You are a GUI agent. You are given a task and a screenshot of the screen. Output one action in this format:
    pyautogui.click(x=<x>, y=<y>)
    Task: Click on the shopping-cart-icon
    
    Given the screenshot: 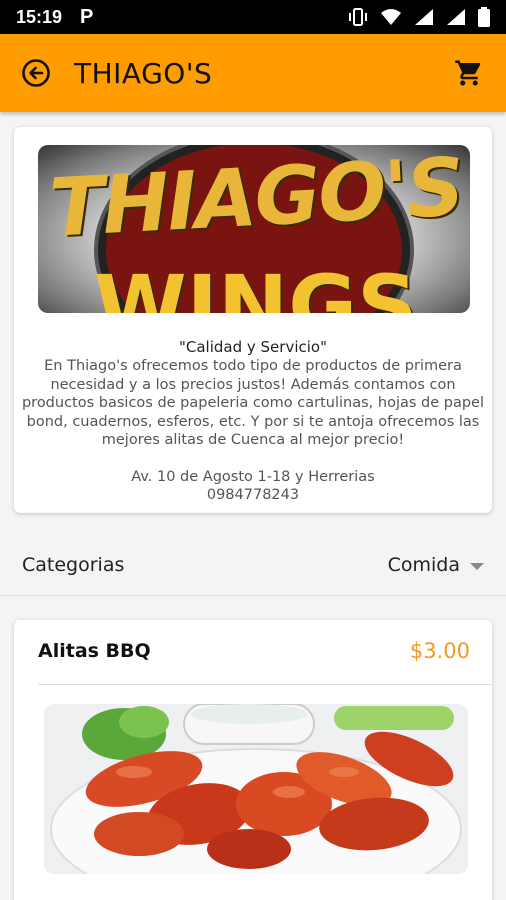 What is the action you would take?
    pyautogui.click(x=468, y=73)
    